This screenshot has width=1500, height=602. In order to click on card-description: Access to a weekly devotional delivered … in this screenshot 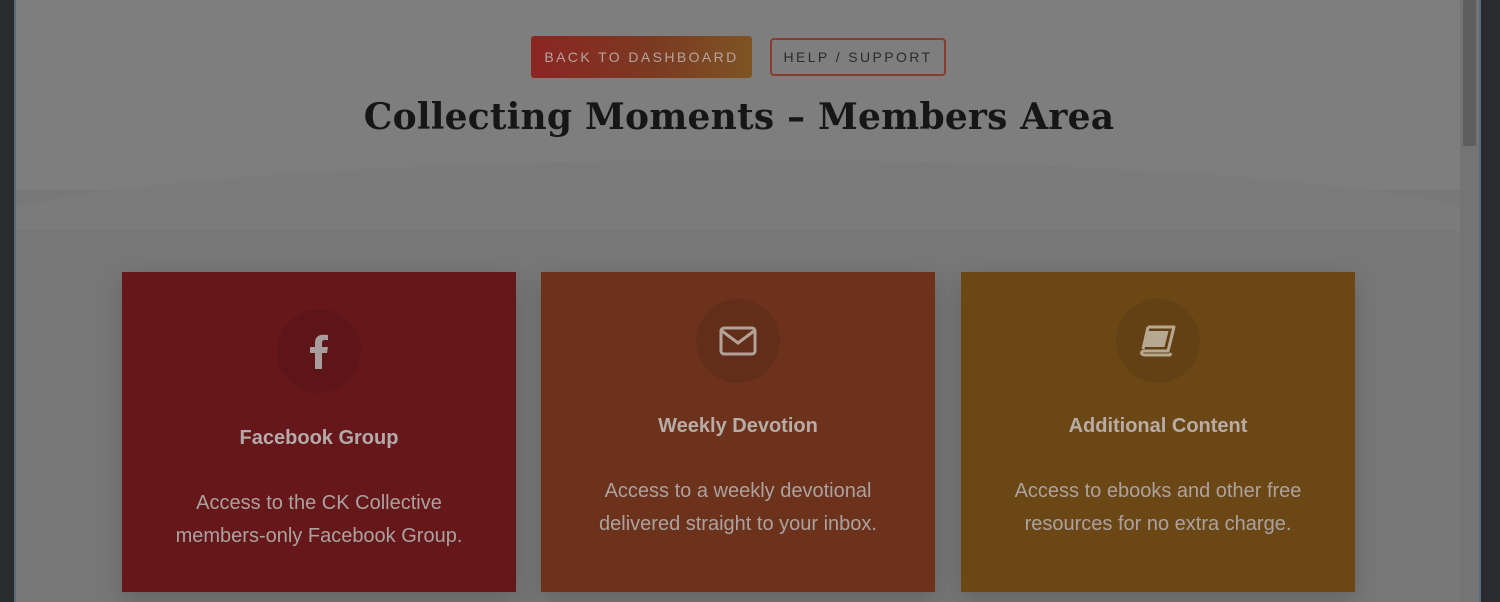, I will do `click(738, 507)`.